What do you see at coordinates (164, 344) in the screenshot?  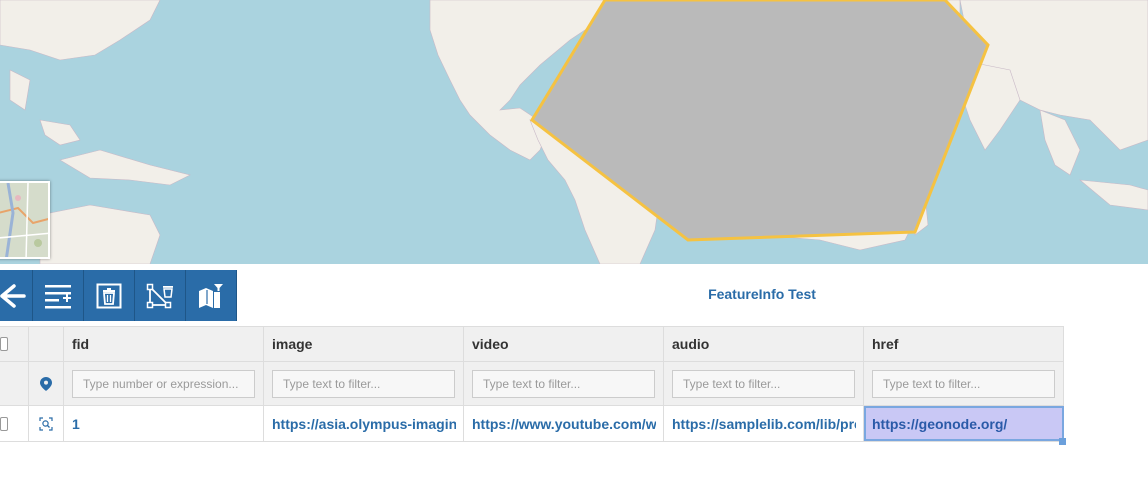 I see `column-header-fid: fid` at bounding box center [164, 344].